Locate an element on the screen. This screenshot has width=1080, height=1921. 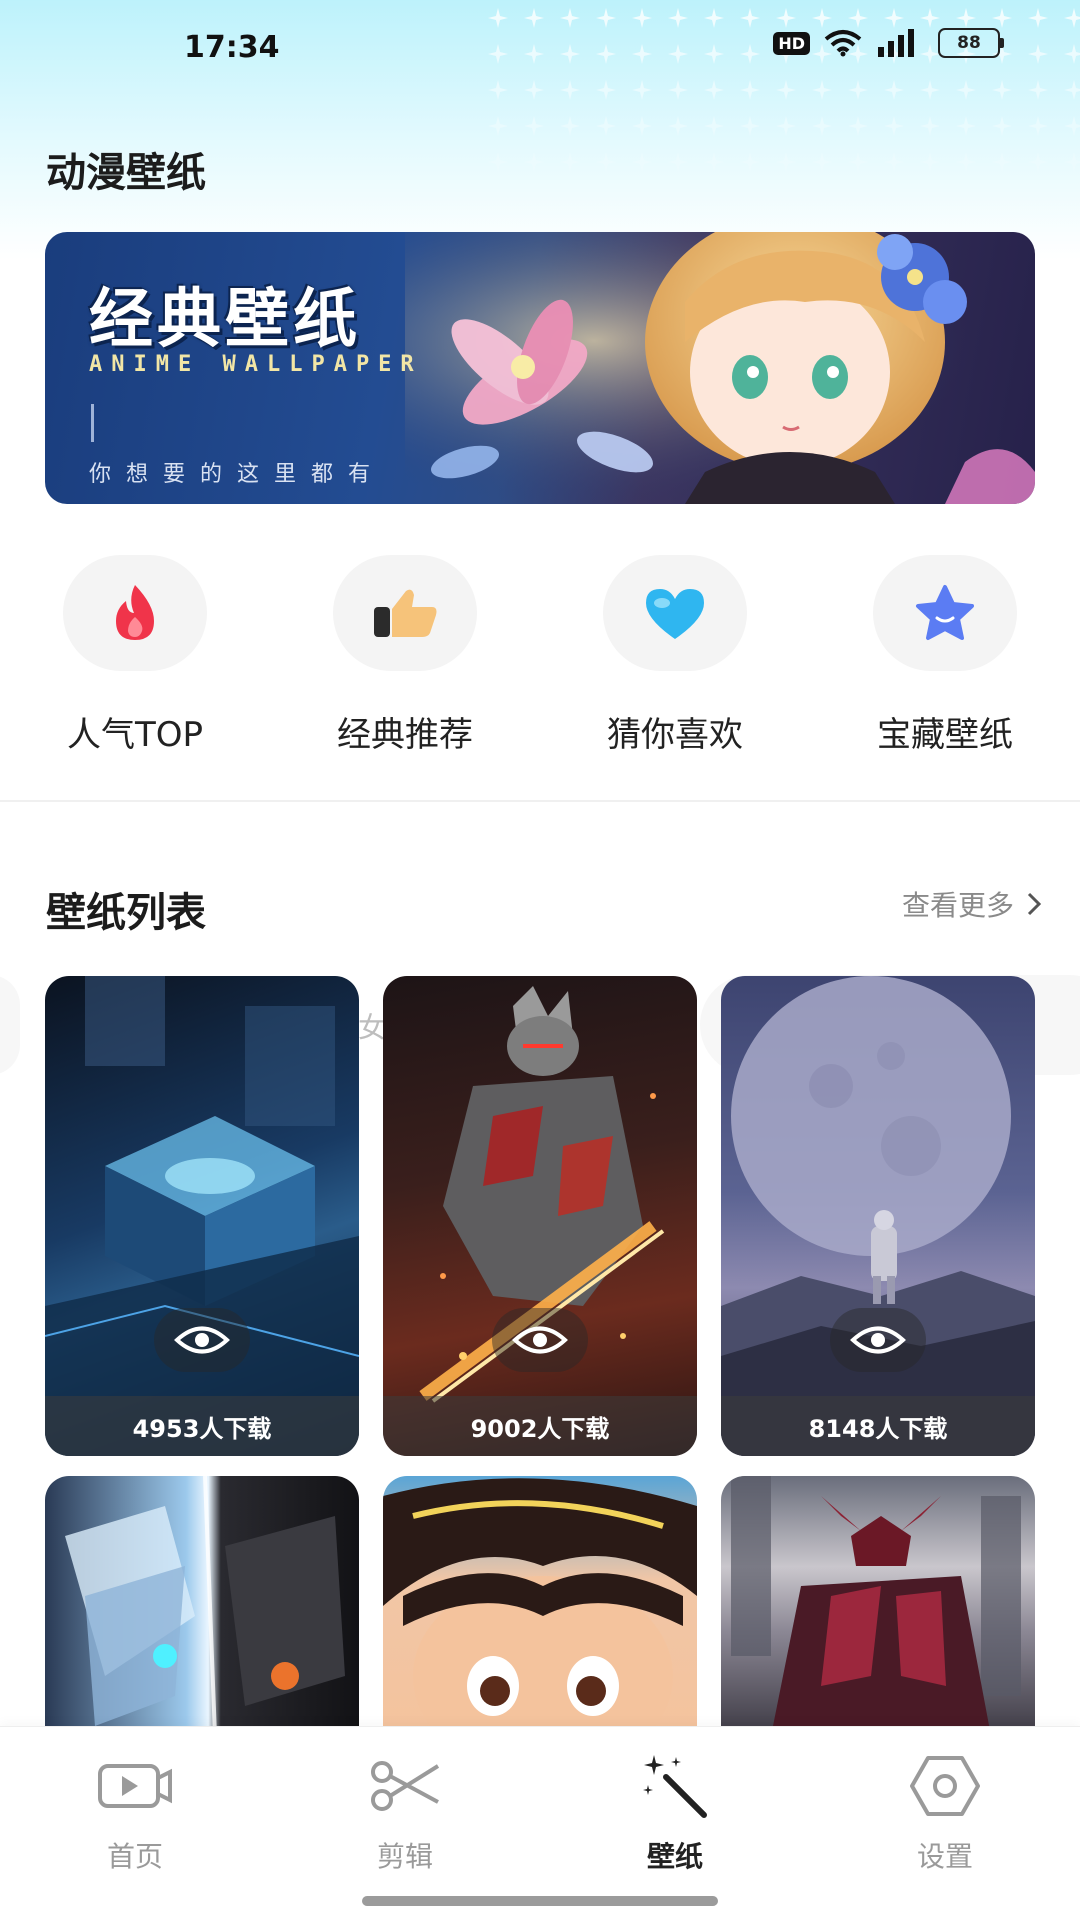
tab-edit: 剪辑 is located at coordinates (405, 1812).